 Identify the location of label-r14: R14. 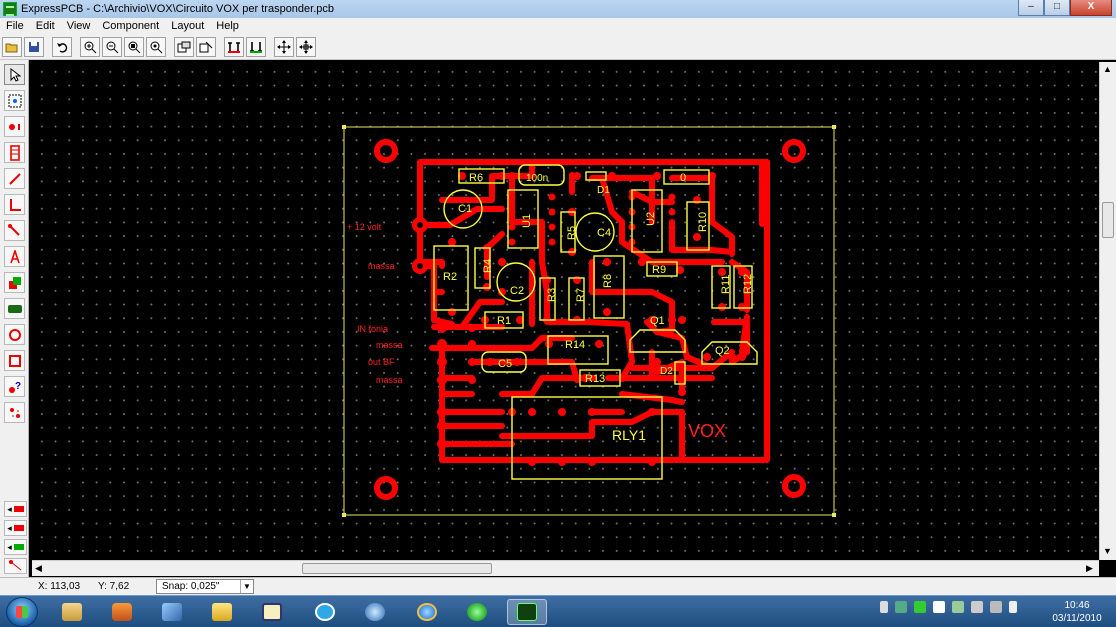
(575, 345).